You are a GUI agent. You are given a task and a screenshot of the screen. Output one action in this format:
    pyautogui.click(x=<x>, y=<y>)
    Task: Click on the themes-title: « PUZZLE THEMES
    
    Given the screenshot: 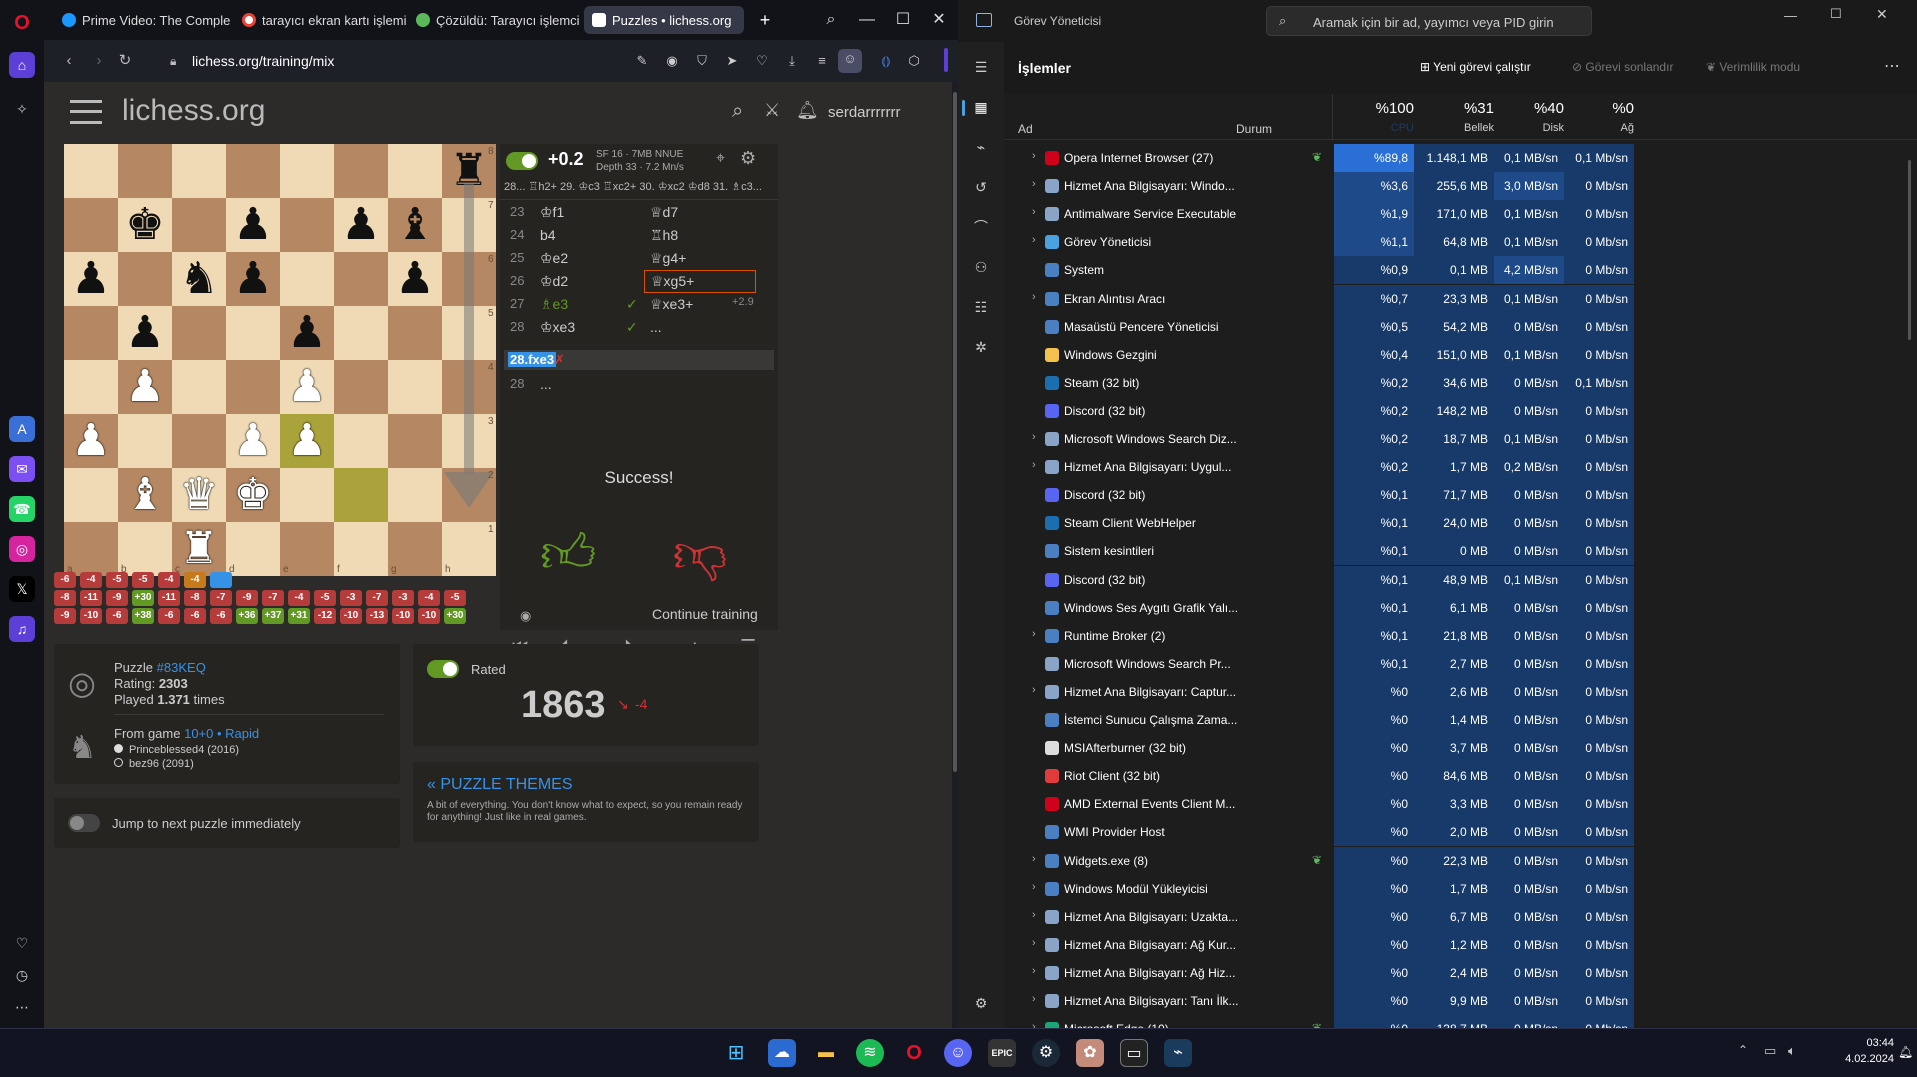 What is the action you would take?
    pyautogui.click(x=500, y=785)
    